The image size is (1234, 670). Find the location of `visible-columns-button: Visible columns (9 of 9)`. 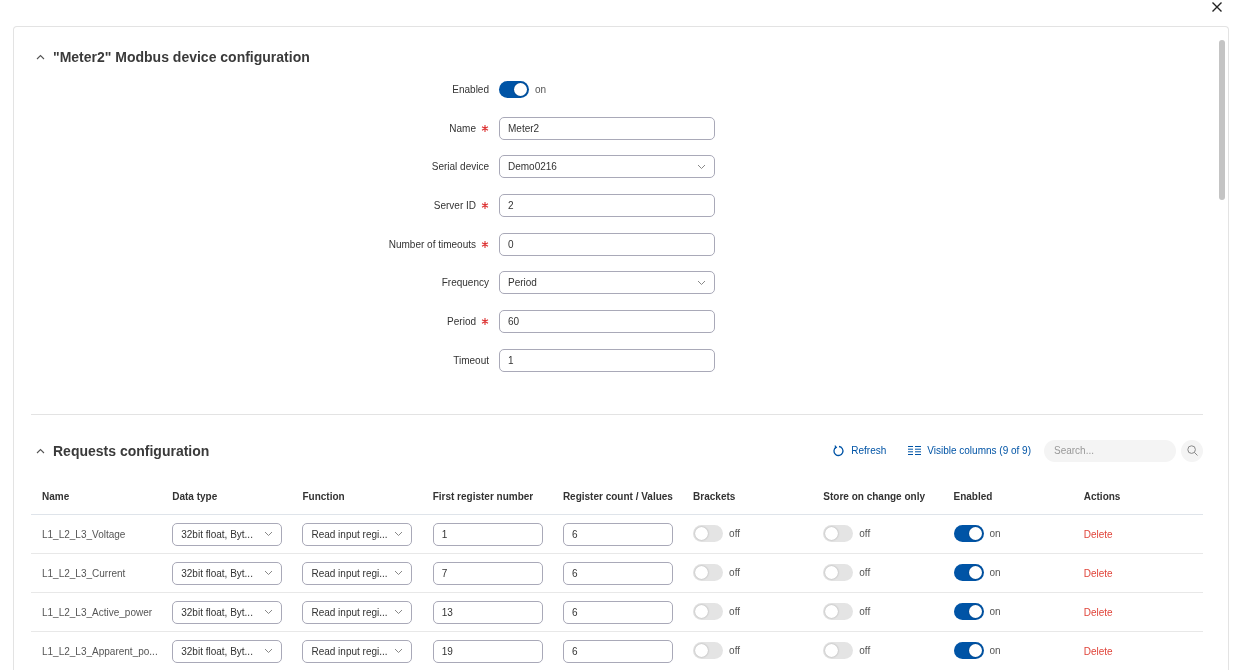

visible-columns-button: Visible columns (9 of 9) is located at coordinates (969, 451).